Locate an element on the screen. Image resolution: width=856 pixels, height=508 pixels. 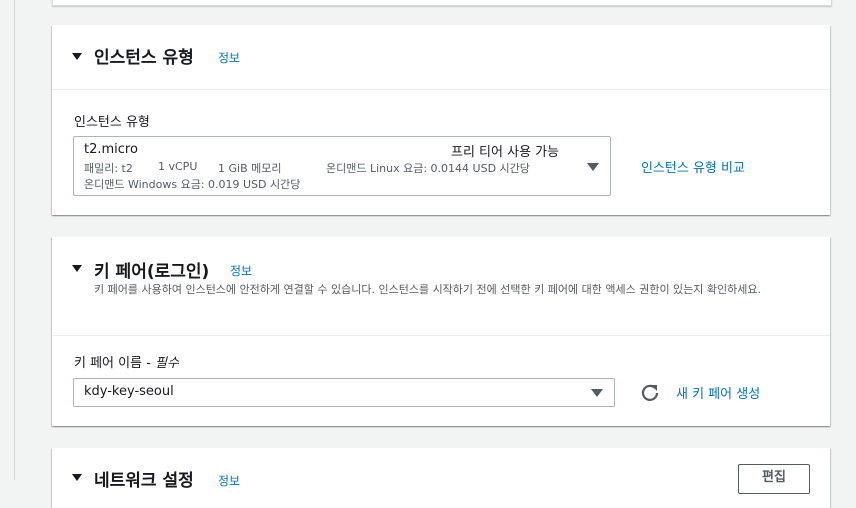
section-title: 인스턴스 유형 is located at coordinates (144, 58).